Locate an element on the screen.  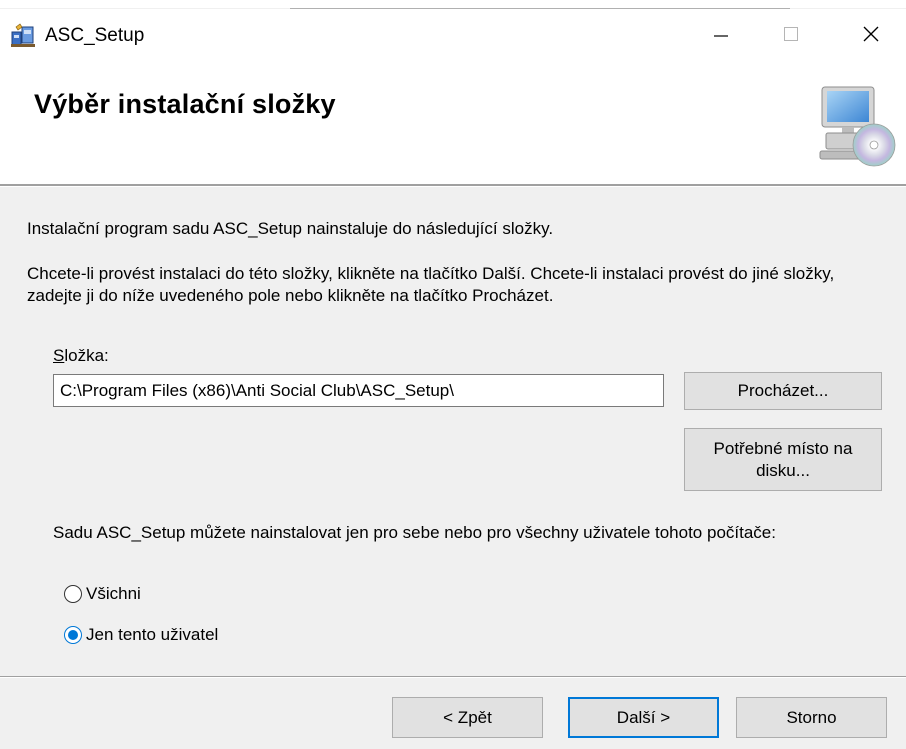
minimize-button is located at coordinates (721, 36).